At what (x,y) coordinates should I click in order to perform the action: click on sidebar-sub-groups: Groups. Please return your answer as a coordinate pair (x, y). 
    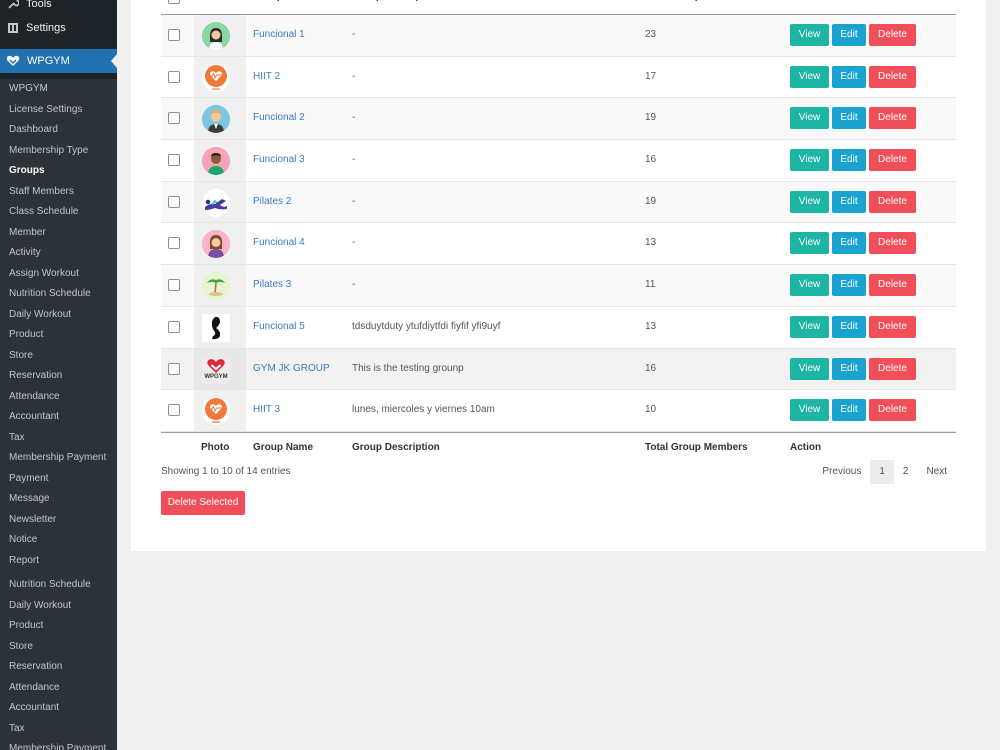
    Looking at the image, I should click on (58, 171).